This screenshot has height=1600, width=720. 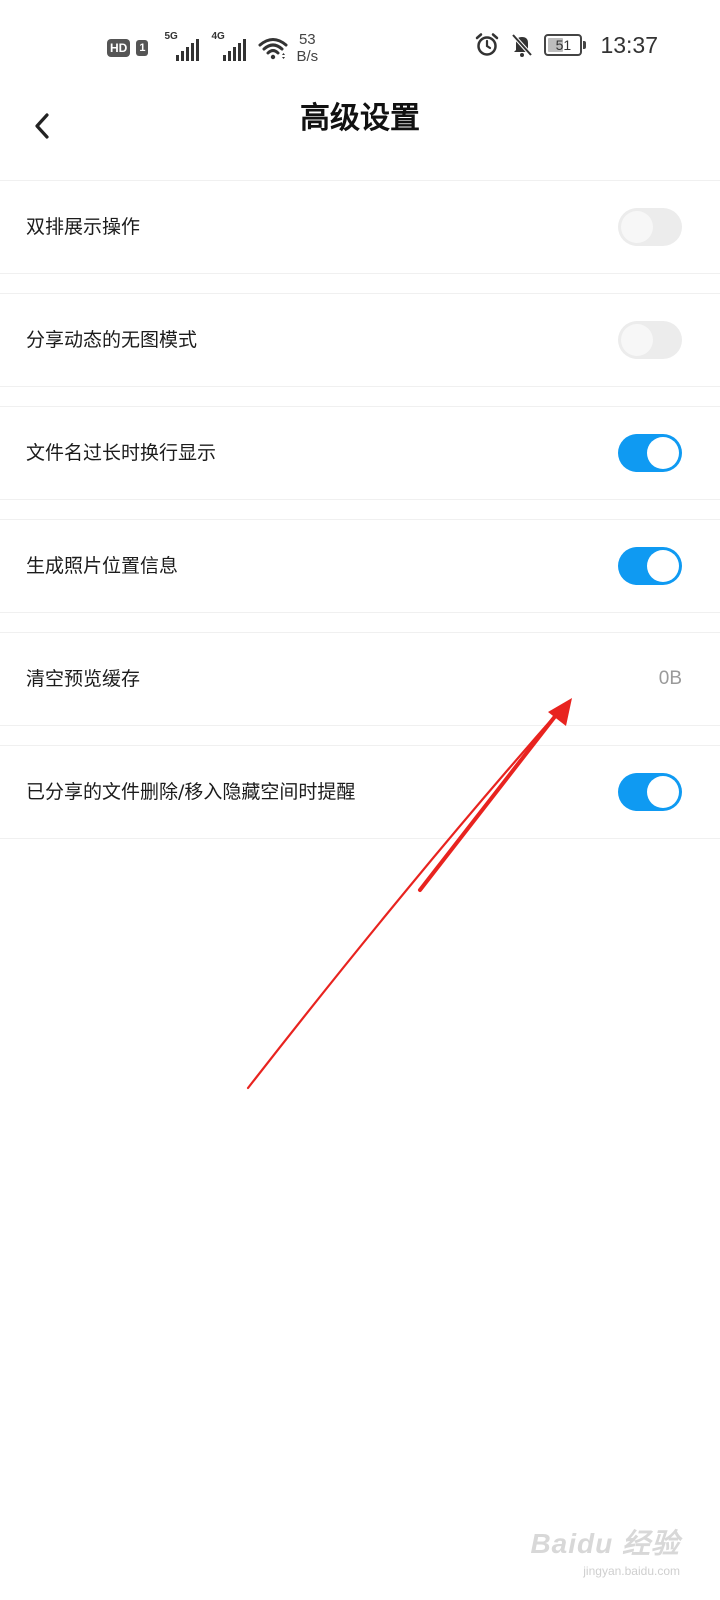 What do you see at coordinates (629, 44) in the screenshot?
I see `status-time: 13:37` at bounding box center [629, 44].